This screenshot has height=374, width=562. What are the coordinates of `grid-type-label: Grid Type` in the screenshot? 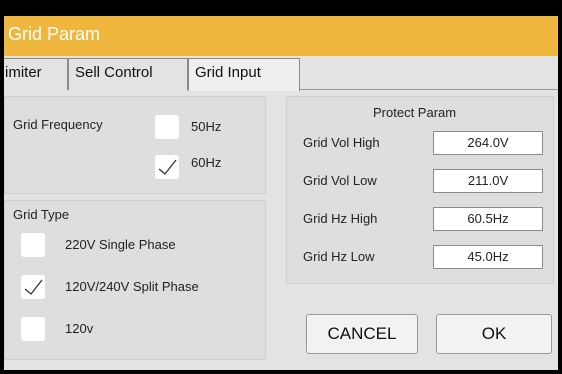 It's located at (41, 214).